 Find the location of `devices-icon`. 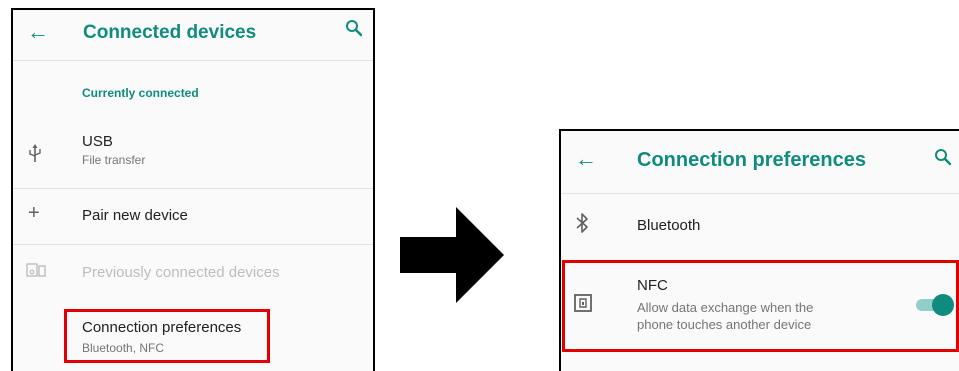

devices-icon is located at coordinates (36, 272).